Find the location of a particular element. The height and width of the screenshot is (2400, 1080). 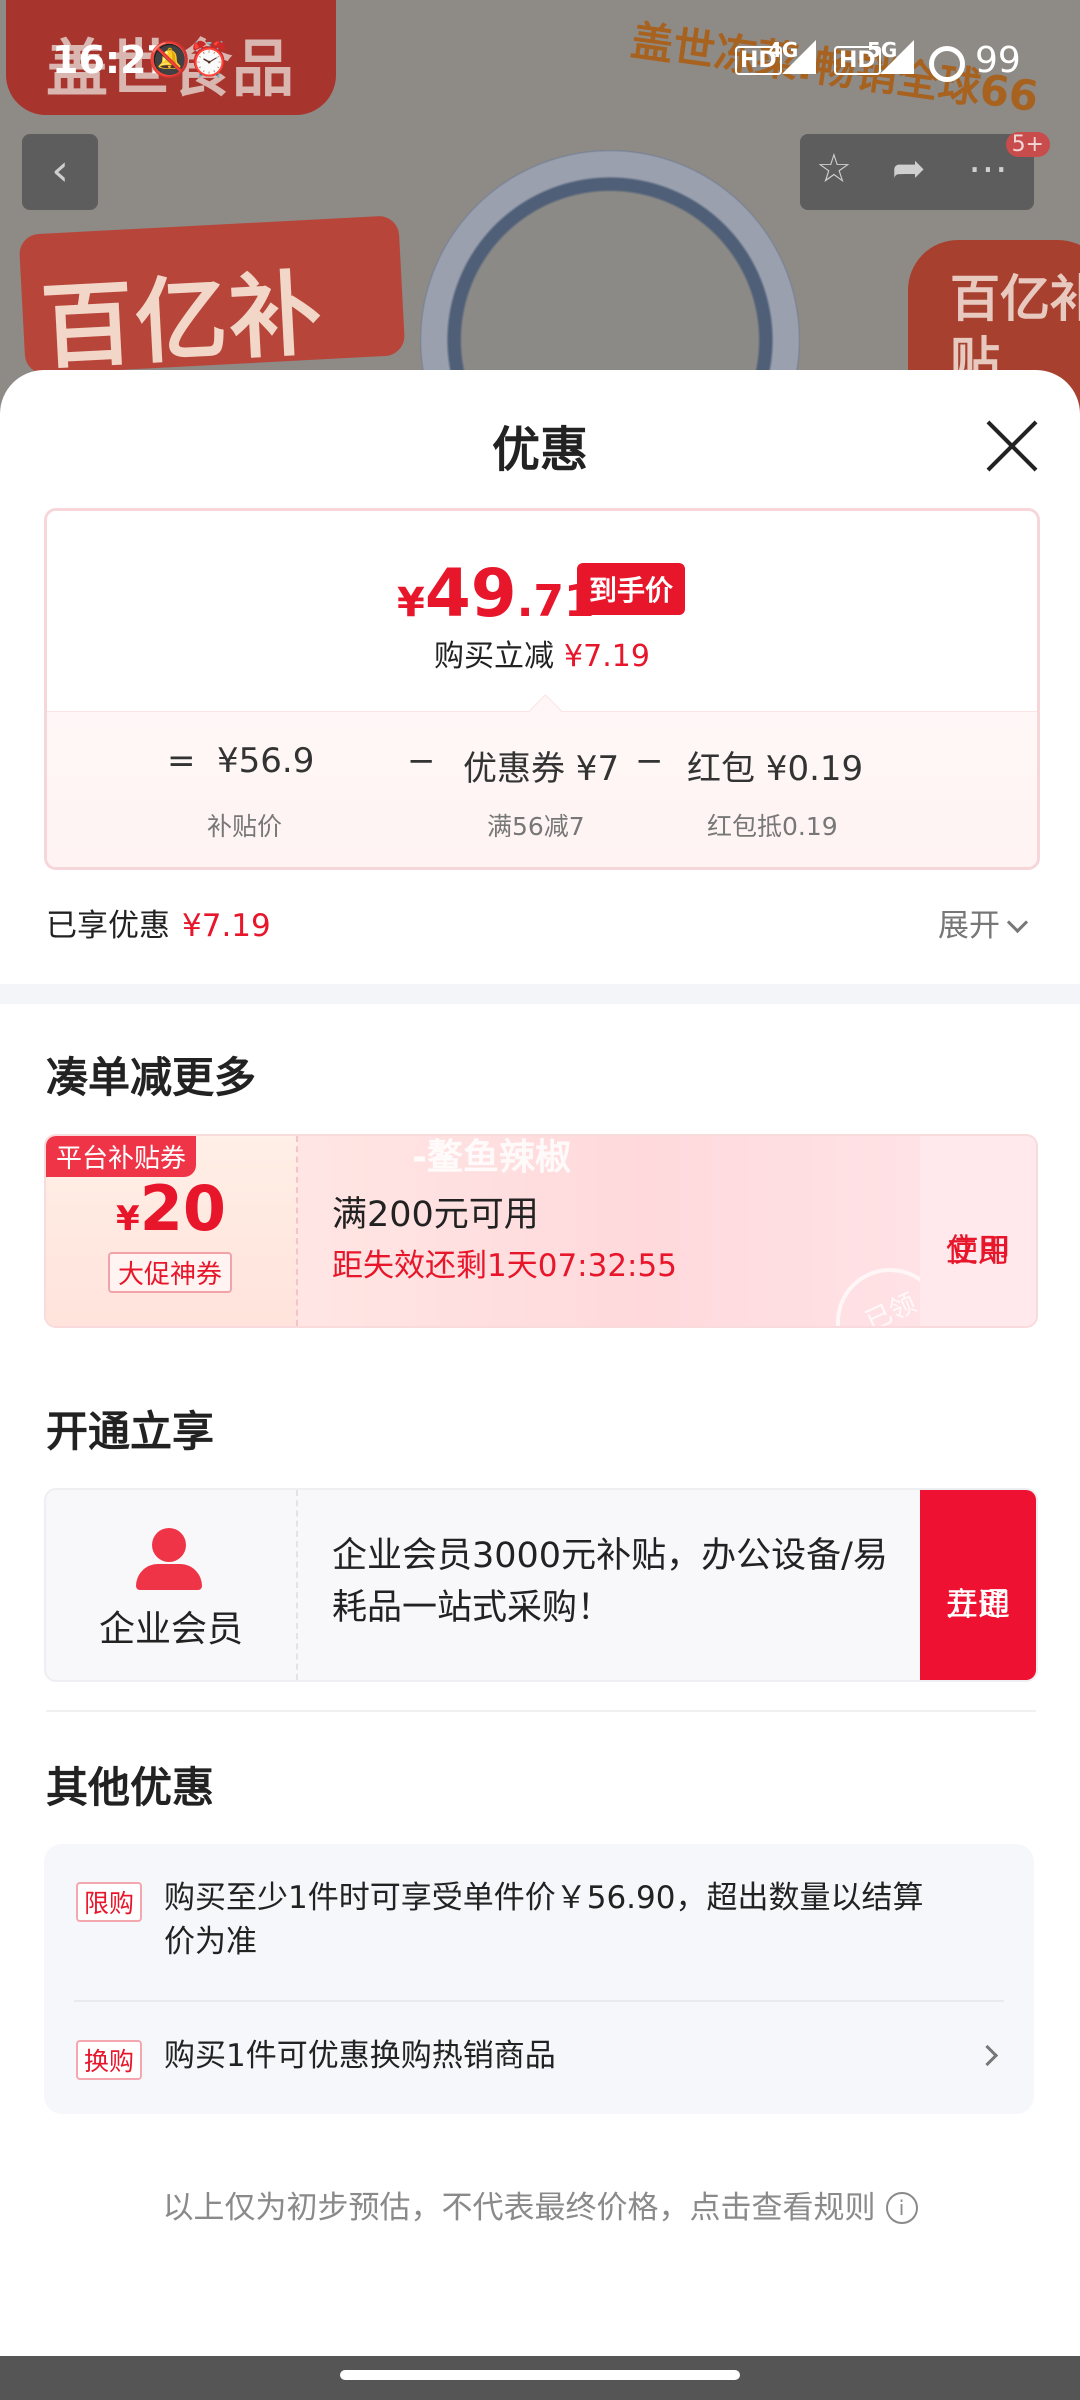

notification-badge: 5+ is located at coordinates (1027, 144).